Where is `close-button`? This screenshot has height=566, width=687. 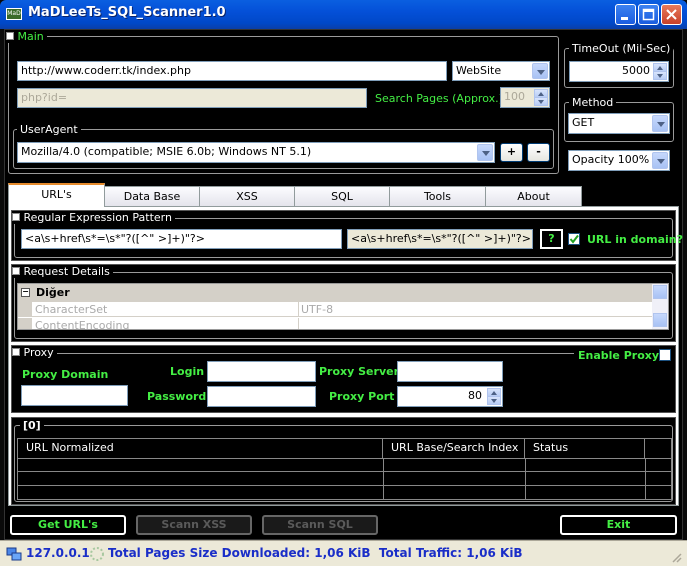
close-button is located at coordinates (671, 14).